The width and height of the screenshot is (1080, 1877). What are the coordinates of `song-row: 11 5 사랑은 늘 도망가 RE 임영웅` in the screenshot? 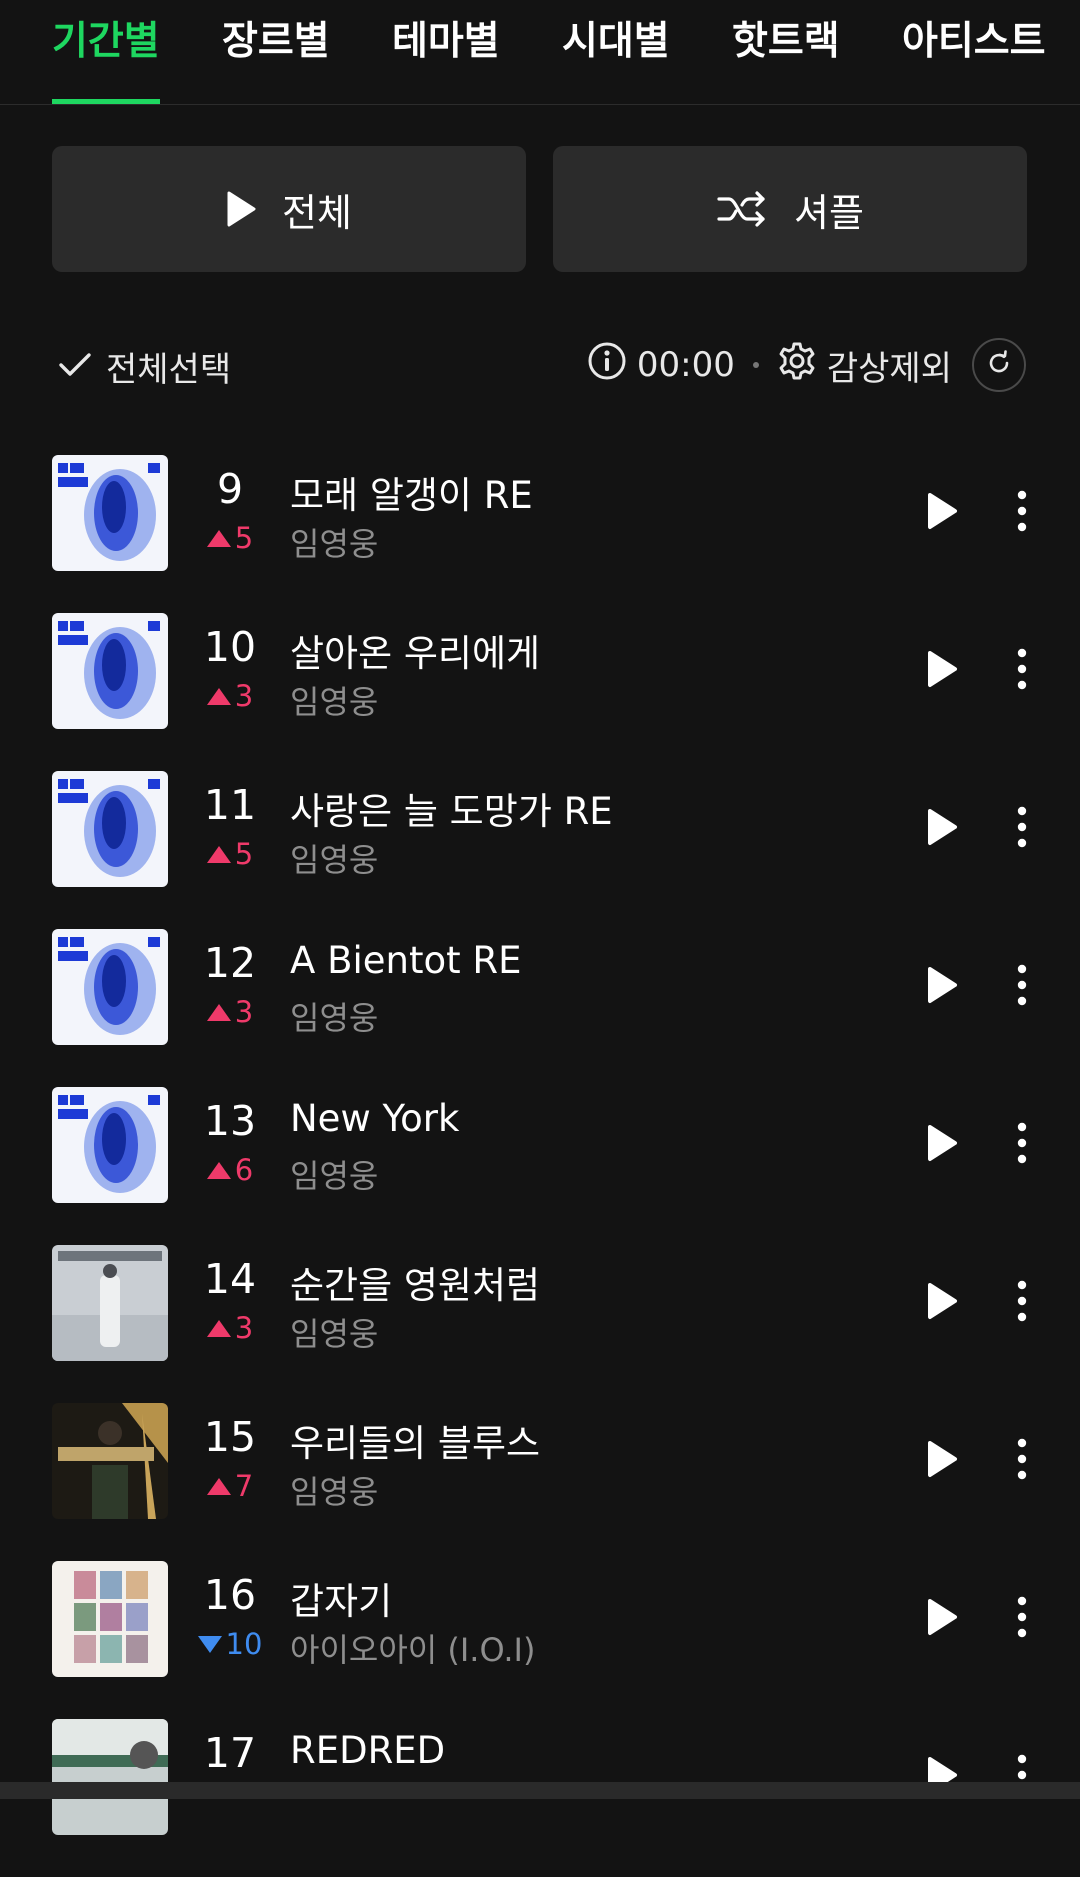 It's located at (540, 850).